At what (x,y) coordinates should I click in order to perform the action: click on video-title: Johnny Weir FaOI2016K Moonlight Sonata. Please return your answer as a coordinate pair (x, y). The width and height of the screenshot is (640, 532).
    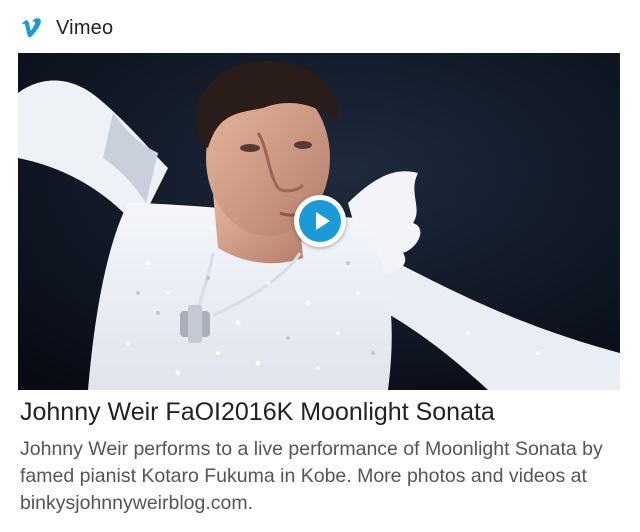
    Looking at the image, I should click on (320, 412).